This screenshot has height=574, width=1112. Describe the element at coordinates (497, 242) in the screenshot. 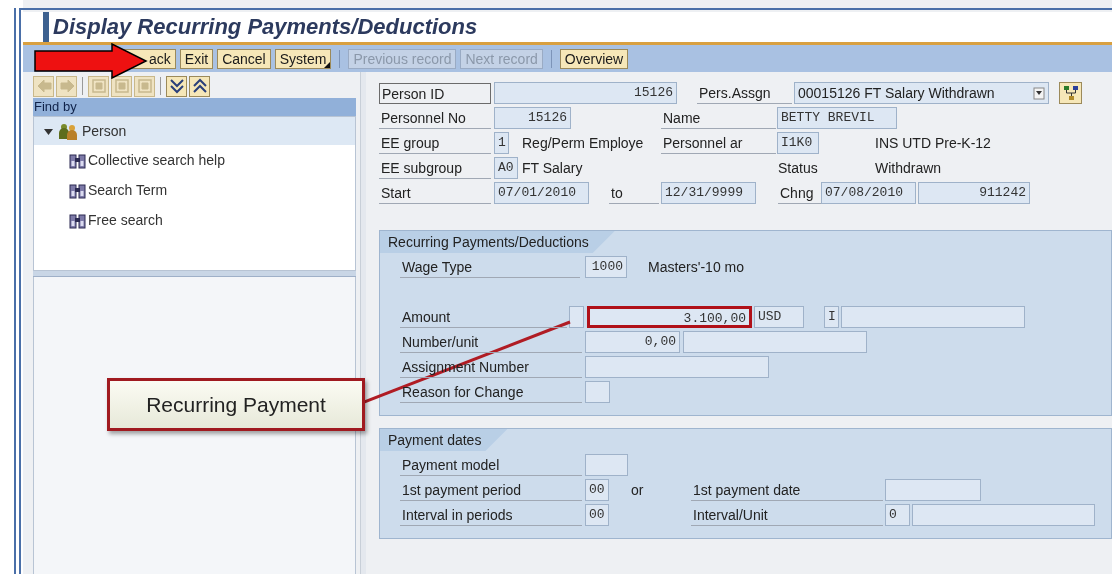

I see `section-title: Recurring Payments/Deductions` at that location.